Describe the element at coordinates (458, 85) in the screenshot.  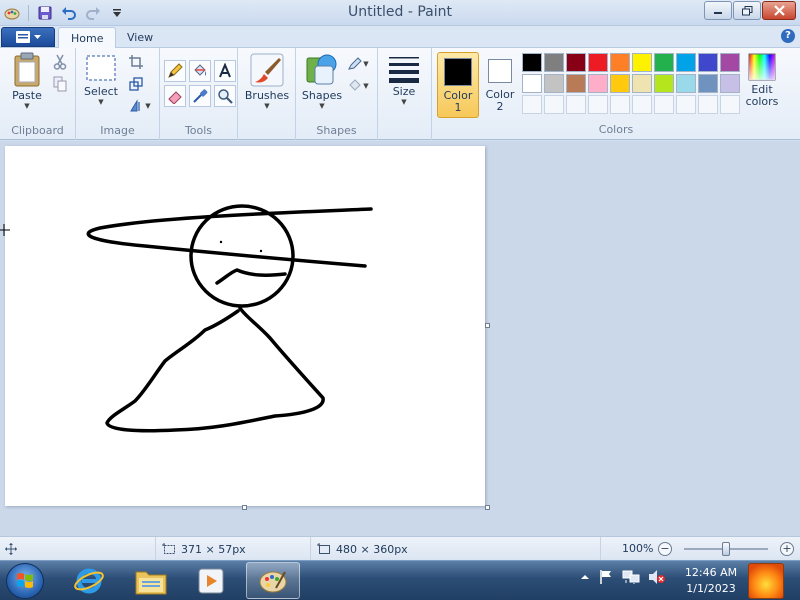
I see `color-1-button: Color 1` at that location.